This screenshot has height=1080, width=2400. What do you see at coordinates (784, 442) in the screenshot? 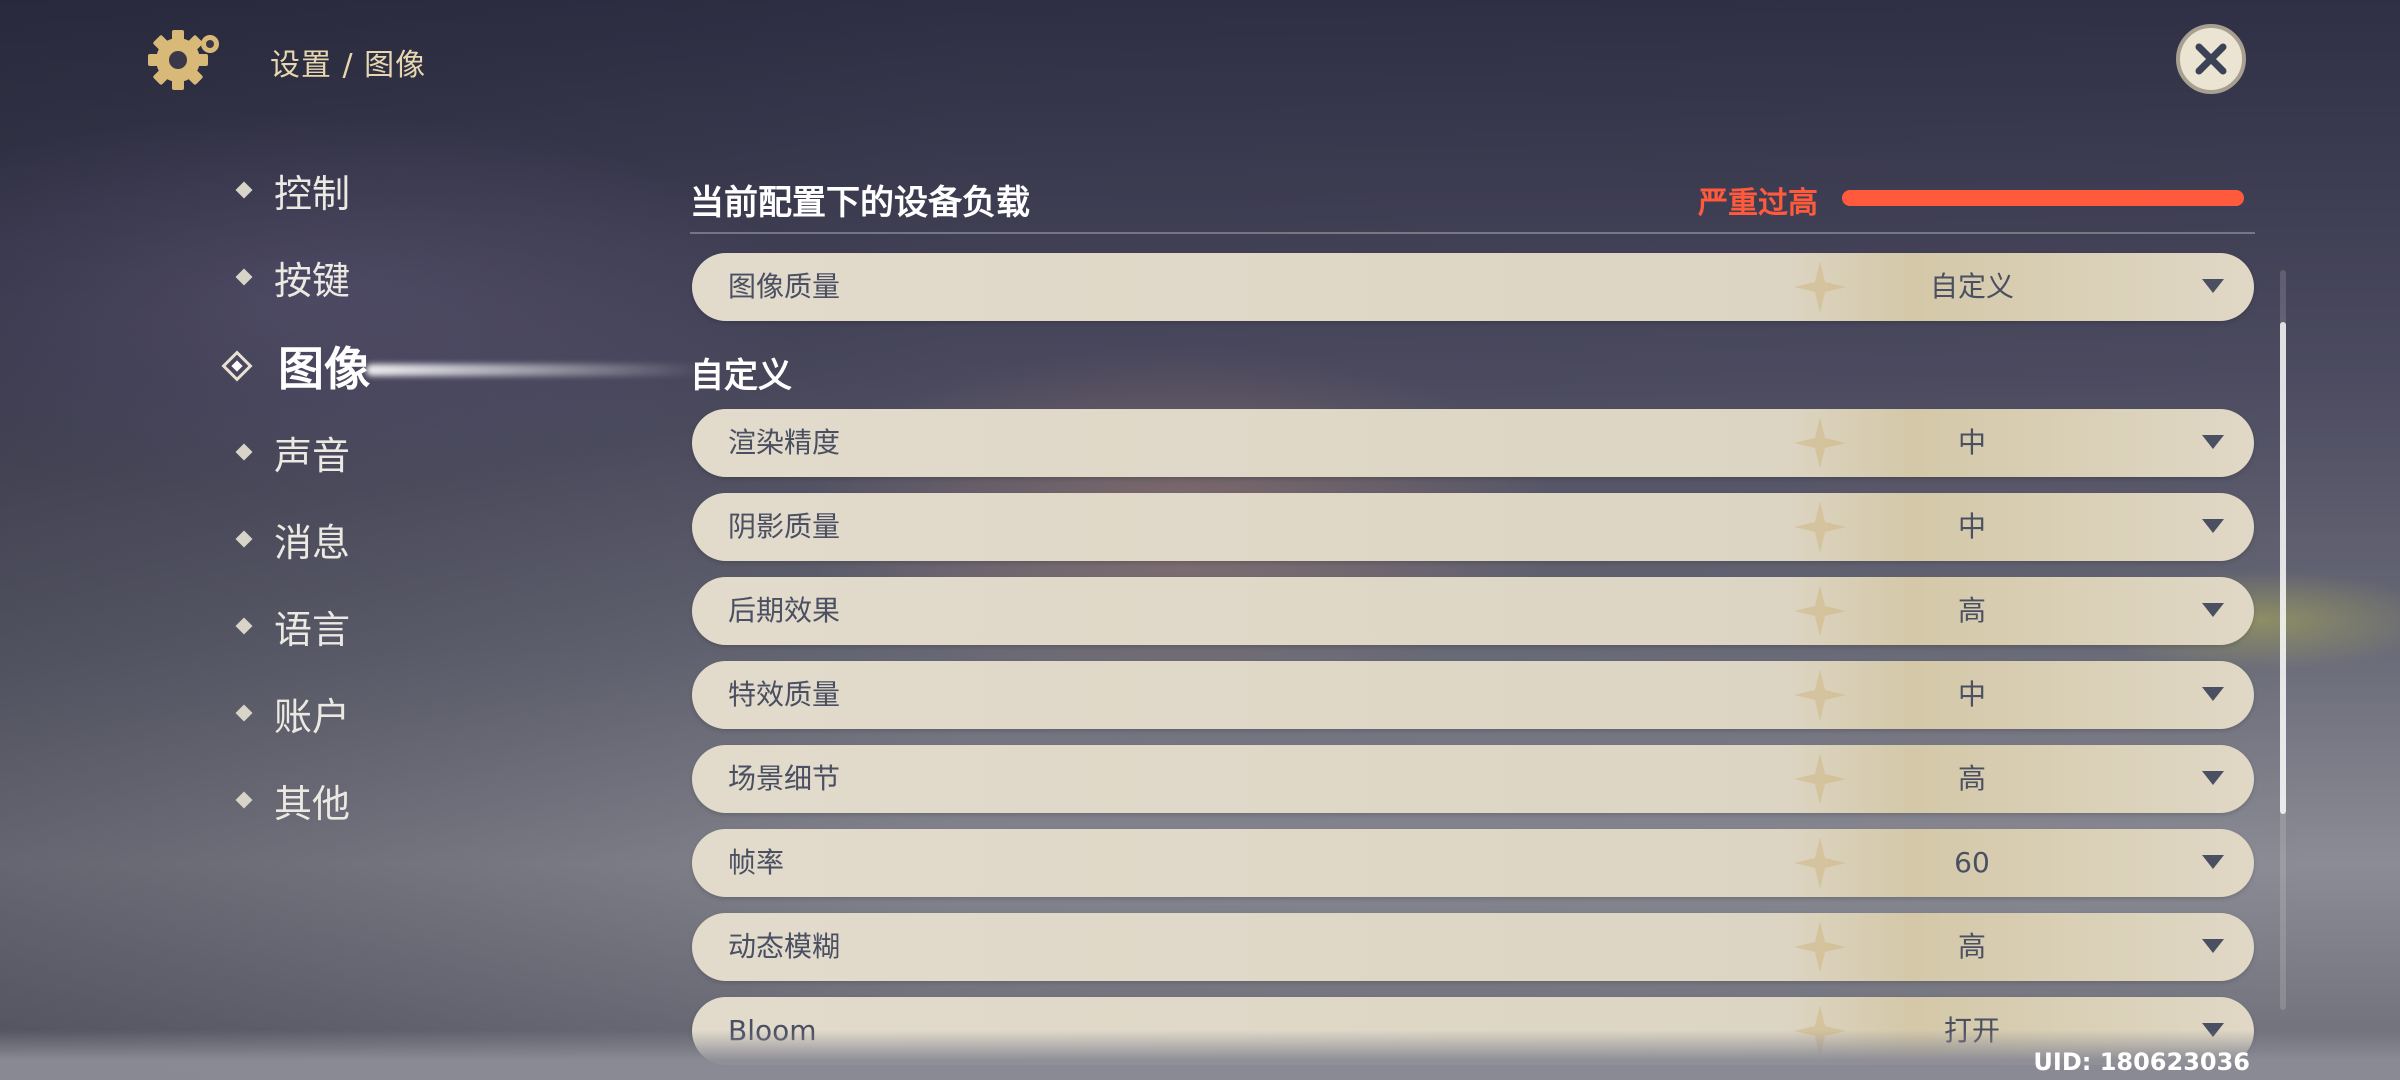
I see `setting-label: 渲染精度` at bounding box center [784, 442].